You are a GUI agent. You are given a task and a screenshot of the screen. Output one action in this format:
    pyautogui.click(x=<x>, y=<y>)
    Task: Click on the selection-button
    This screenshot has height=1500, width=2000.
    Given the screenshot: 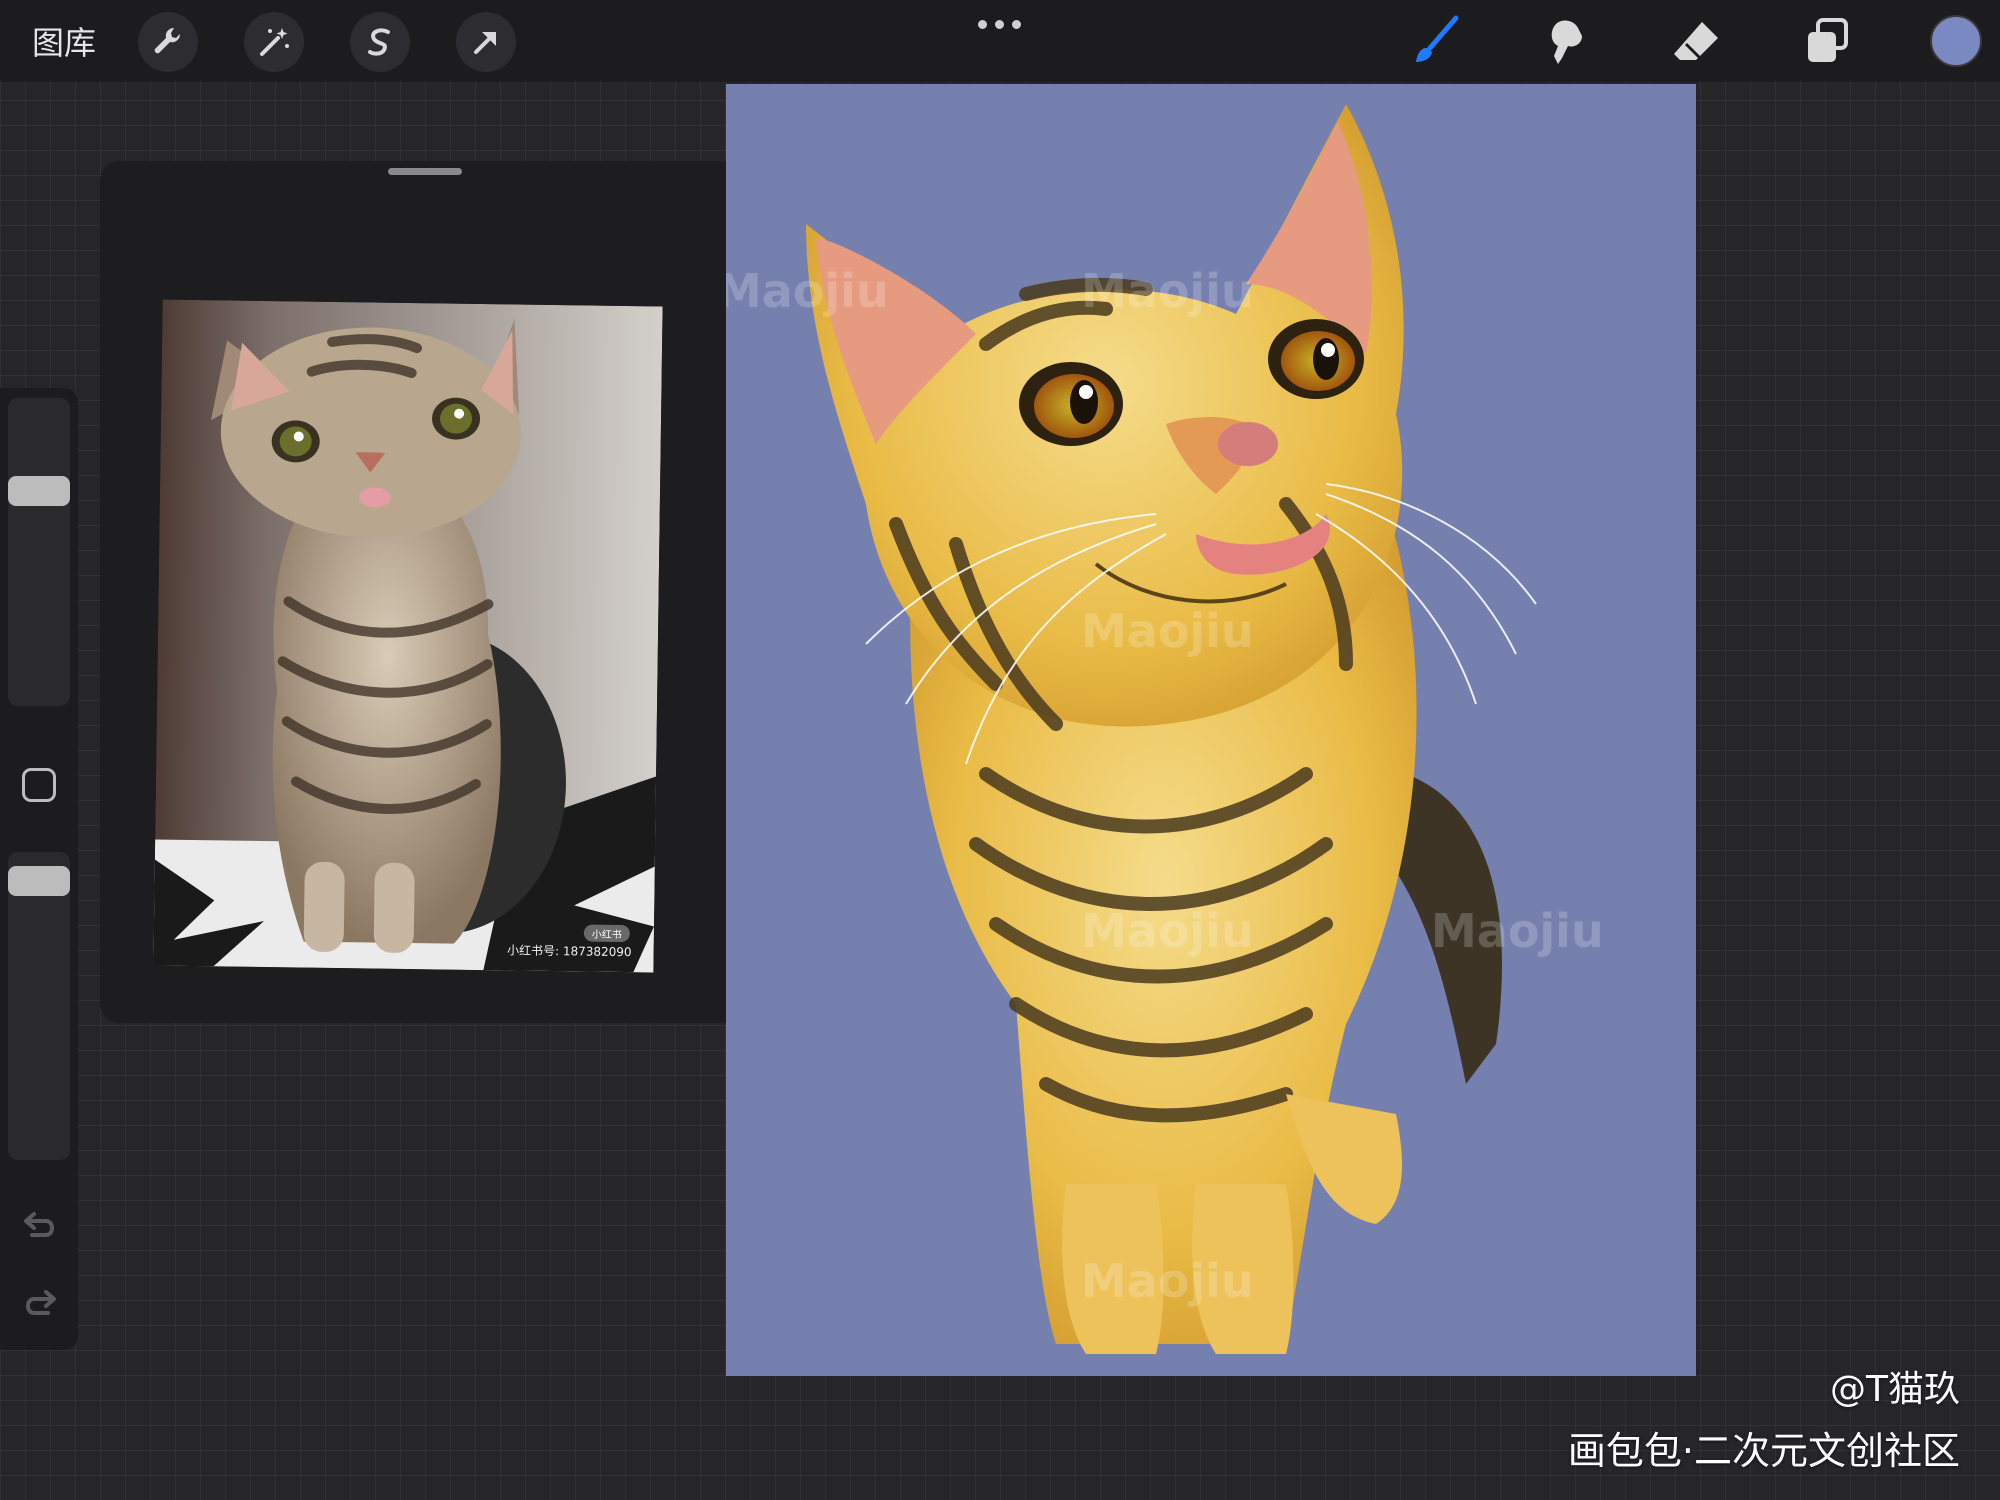 What is the action you would take?
    pyautogui.click(x=380, y=42)
    